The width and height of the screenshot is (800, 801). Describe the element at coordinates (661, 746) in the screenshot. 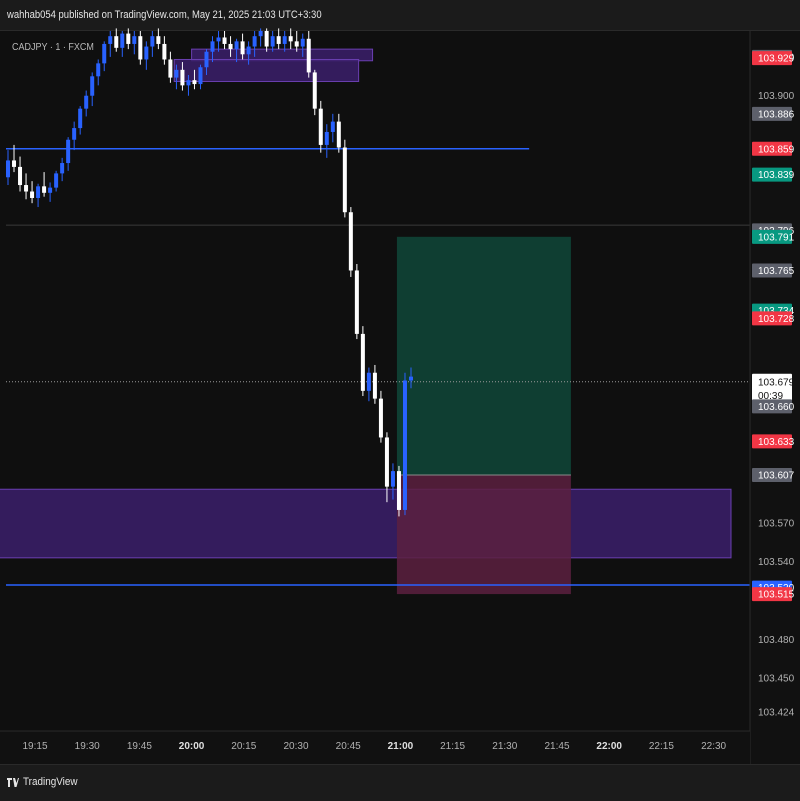

I see `x-tick-12: 22:15` at that location.